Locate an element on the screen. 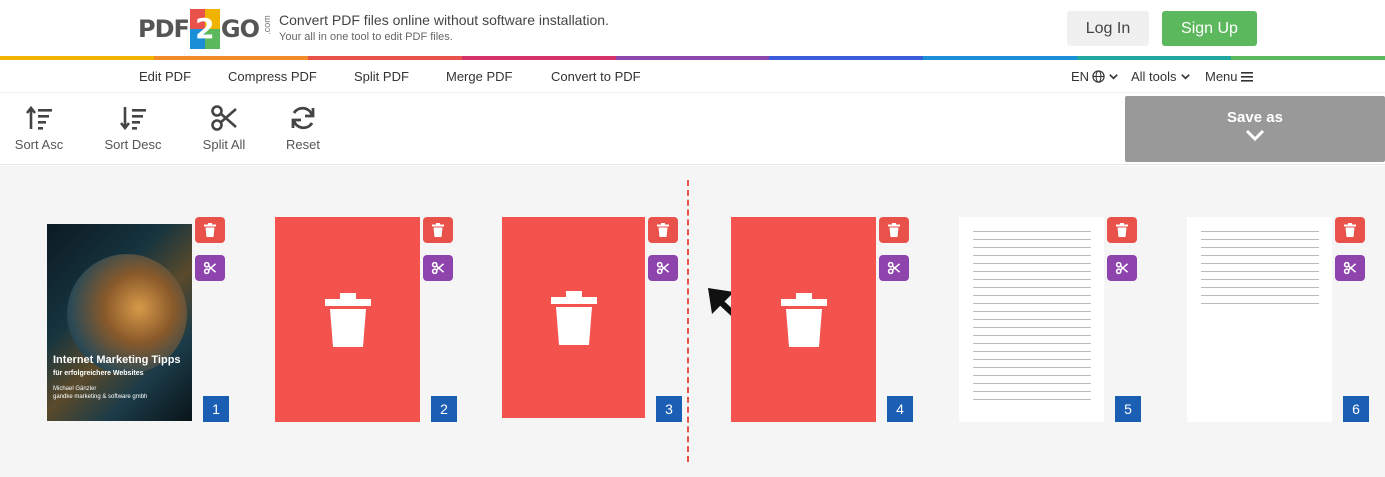  login-button: Log In is located at coordinates (1108, 28).